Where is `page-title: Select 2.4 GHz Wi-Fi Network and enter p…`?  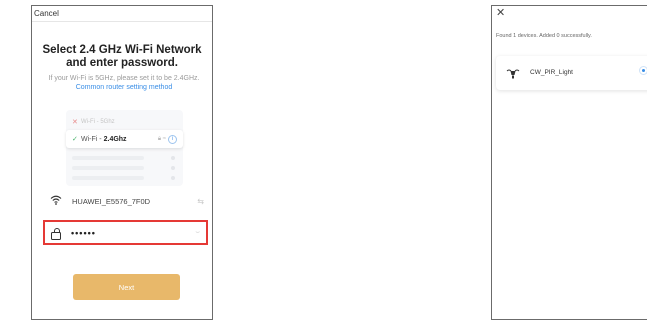
page-title: Select 2.4 GHz Wi-Fi Network and enter p… is located at coordinates (122, 57).